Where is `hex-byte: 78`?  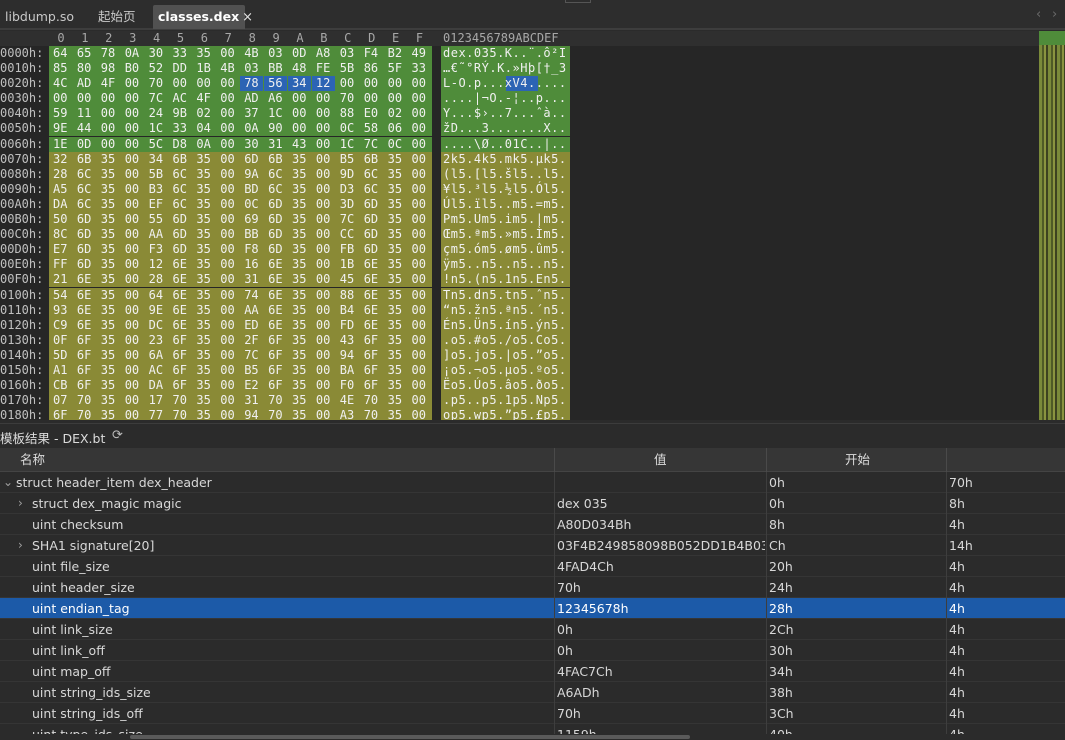
hex-byte: 78 is located at coordinates (108, 53).